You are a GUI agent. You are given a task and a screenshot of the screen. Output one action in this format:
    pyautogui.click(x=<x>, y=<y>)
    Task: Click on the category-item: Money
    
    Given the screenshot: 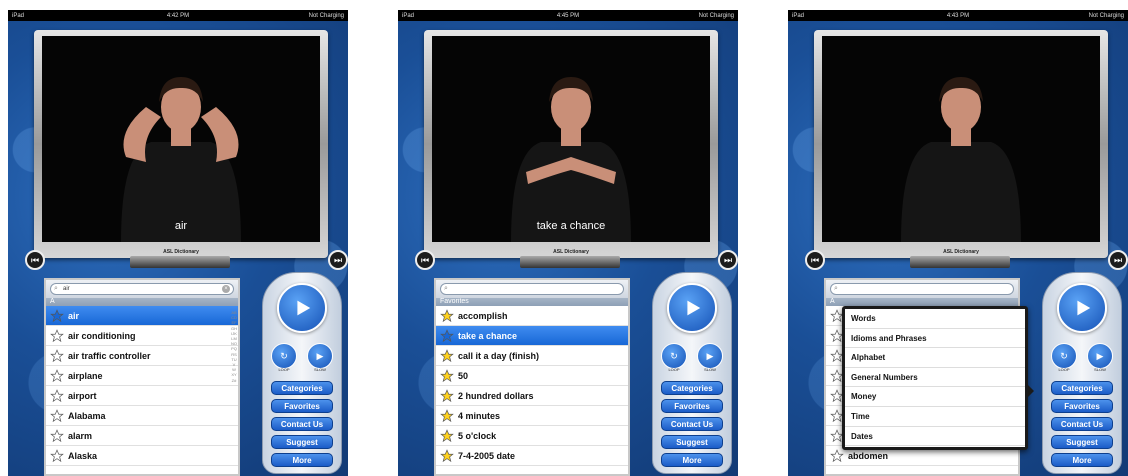 What is the action you would take?
    pyautogui.click(x=935, y=397)
    